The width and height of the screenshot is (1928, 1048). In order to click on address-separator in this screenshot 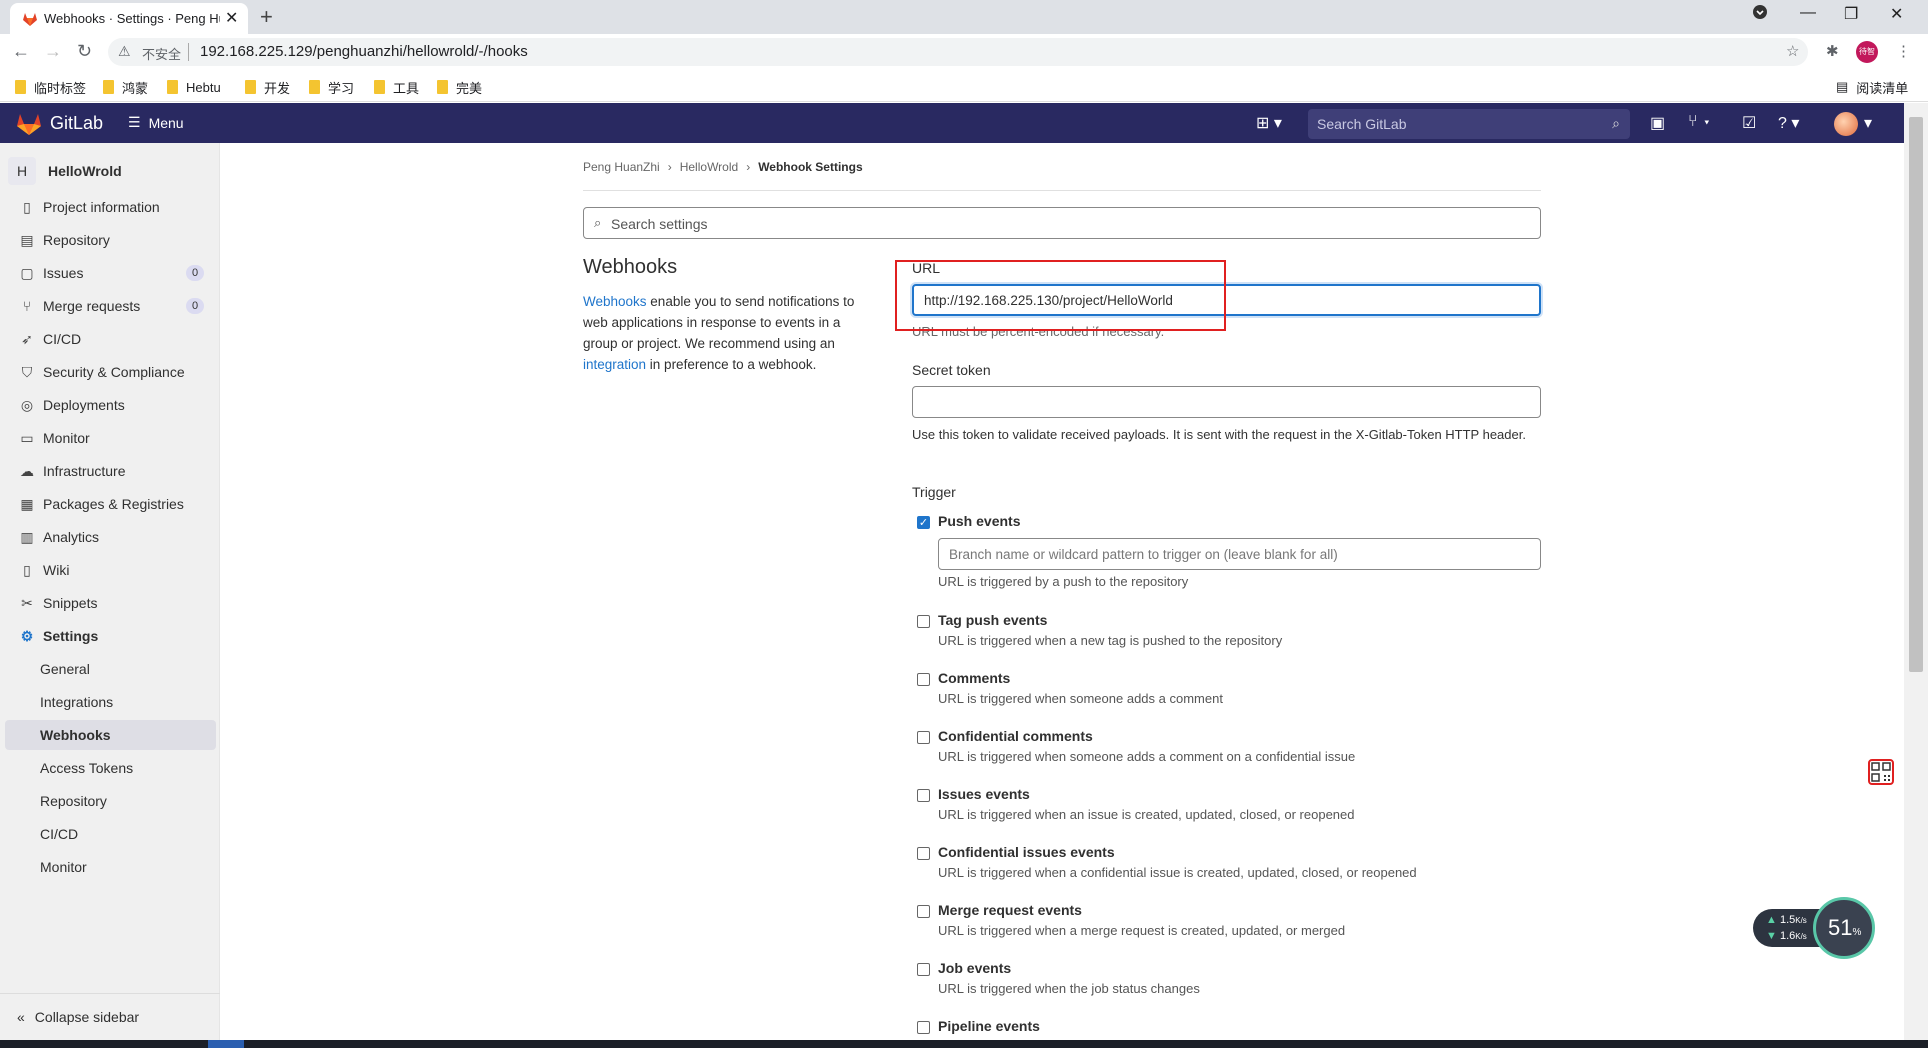, I will do `click(188, 52)`.